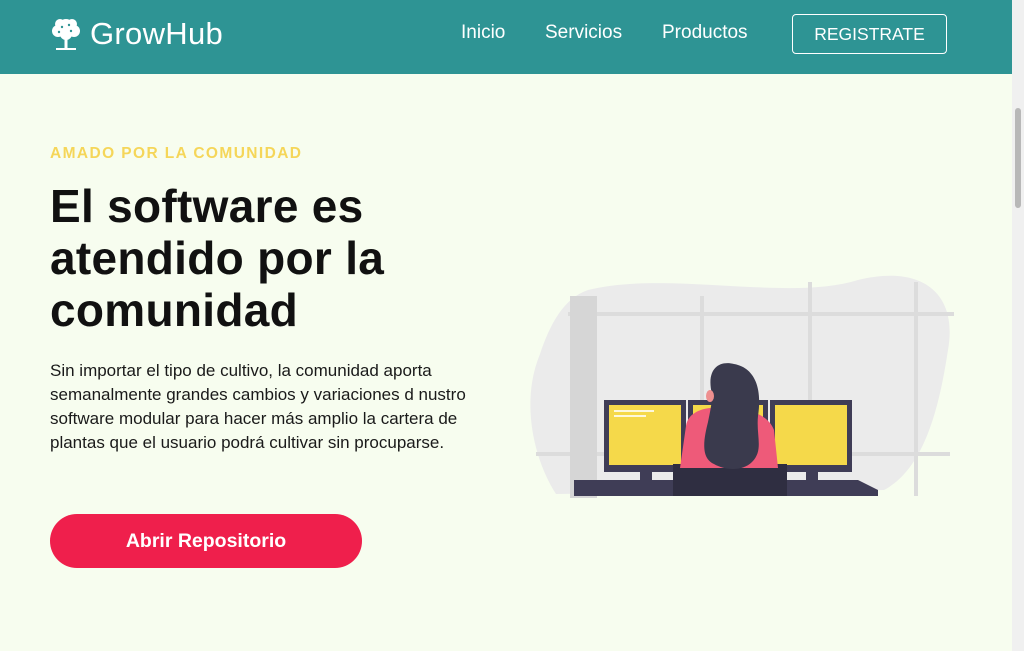  Describe the element at coordinates (483, 33) in the screenshot. I see `nav-link-inicio: Inicio` at that location.